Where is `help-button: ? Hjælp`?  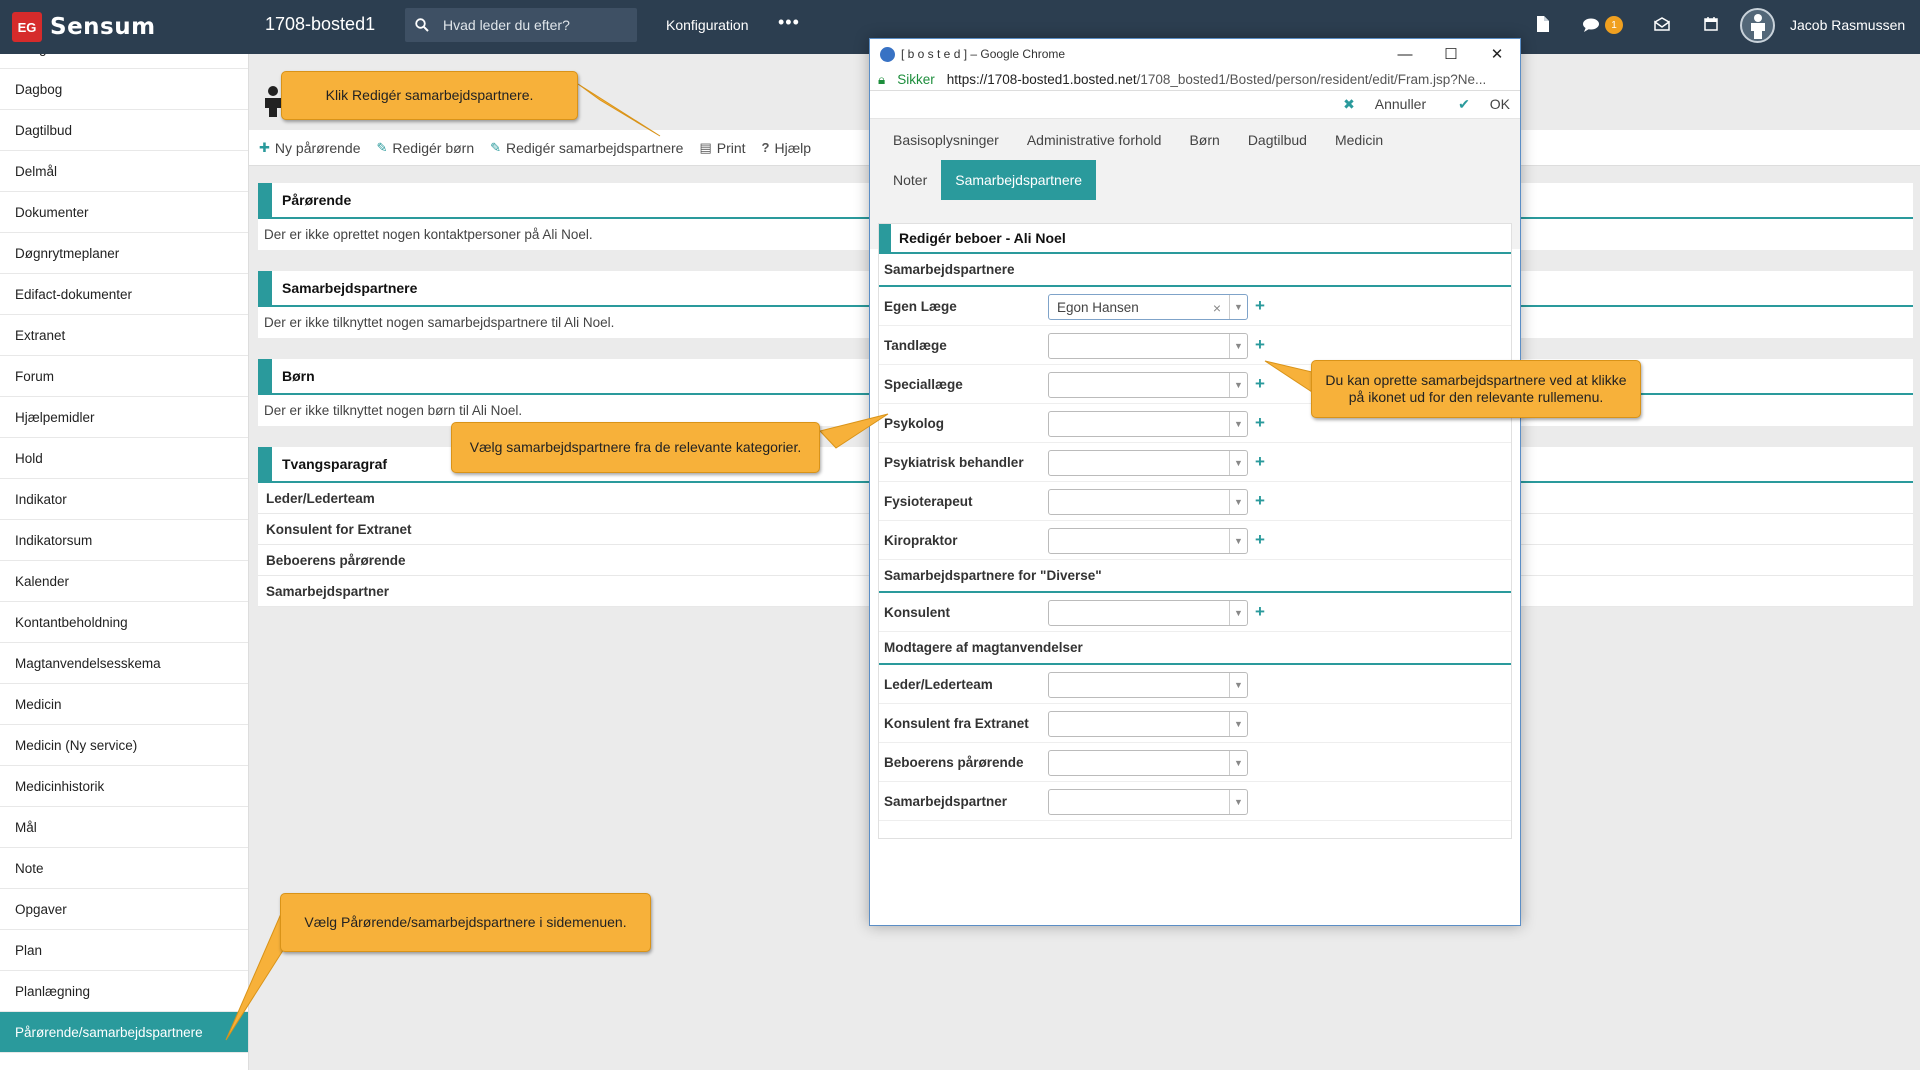
help-button: ? Hjælp is located at coordinates (787, 148).